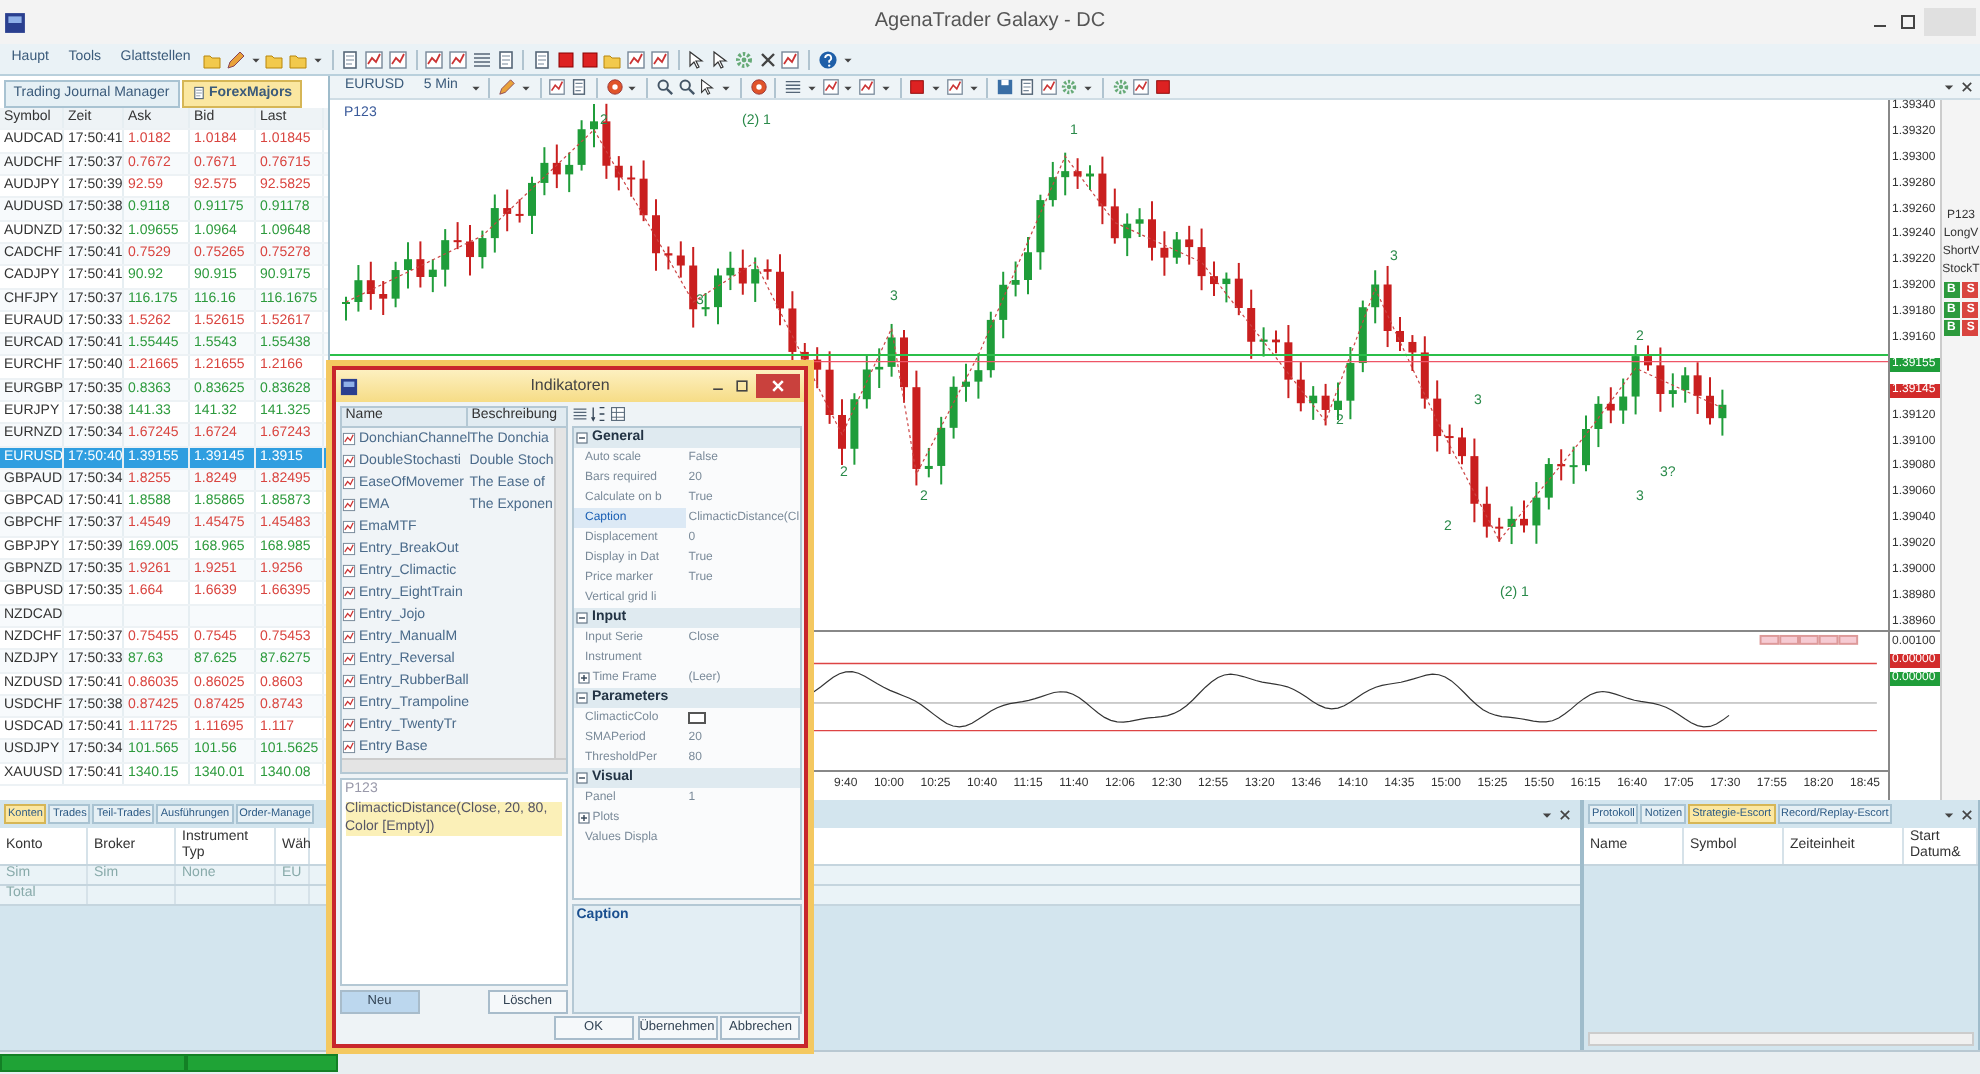 The image size is (1980, 1074). Describe the element at coordinates (618, 413) in the screenshot. I see `grid-icon` at that location.